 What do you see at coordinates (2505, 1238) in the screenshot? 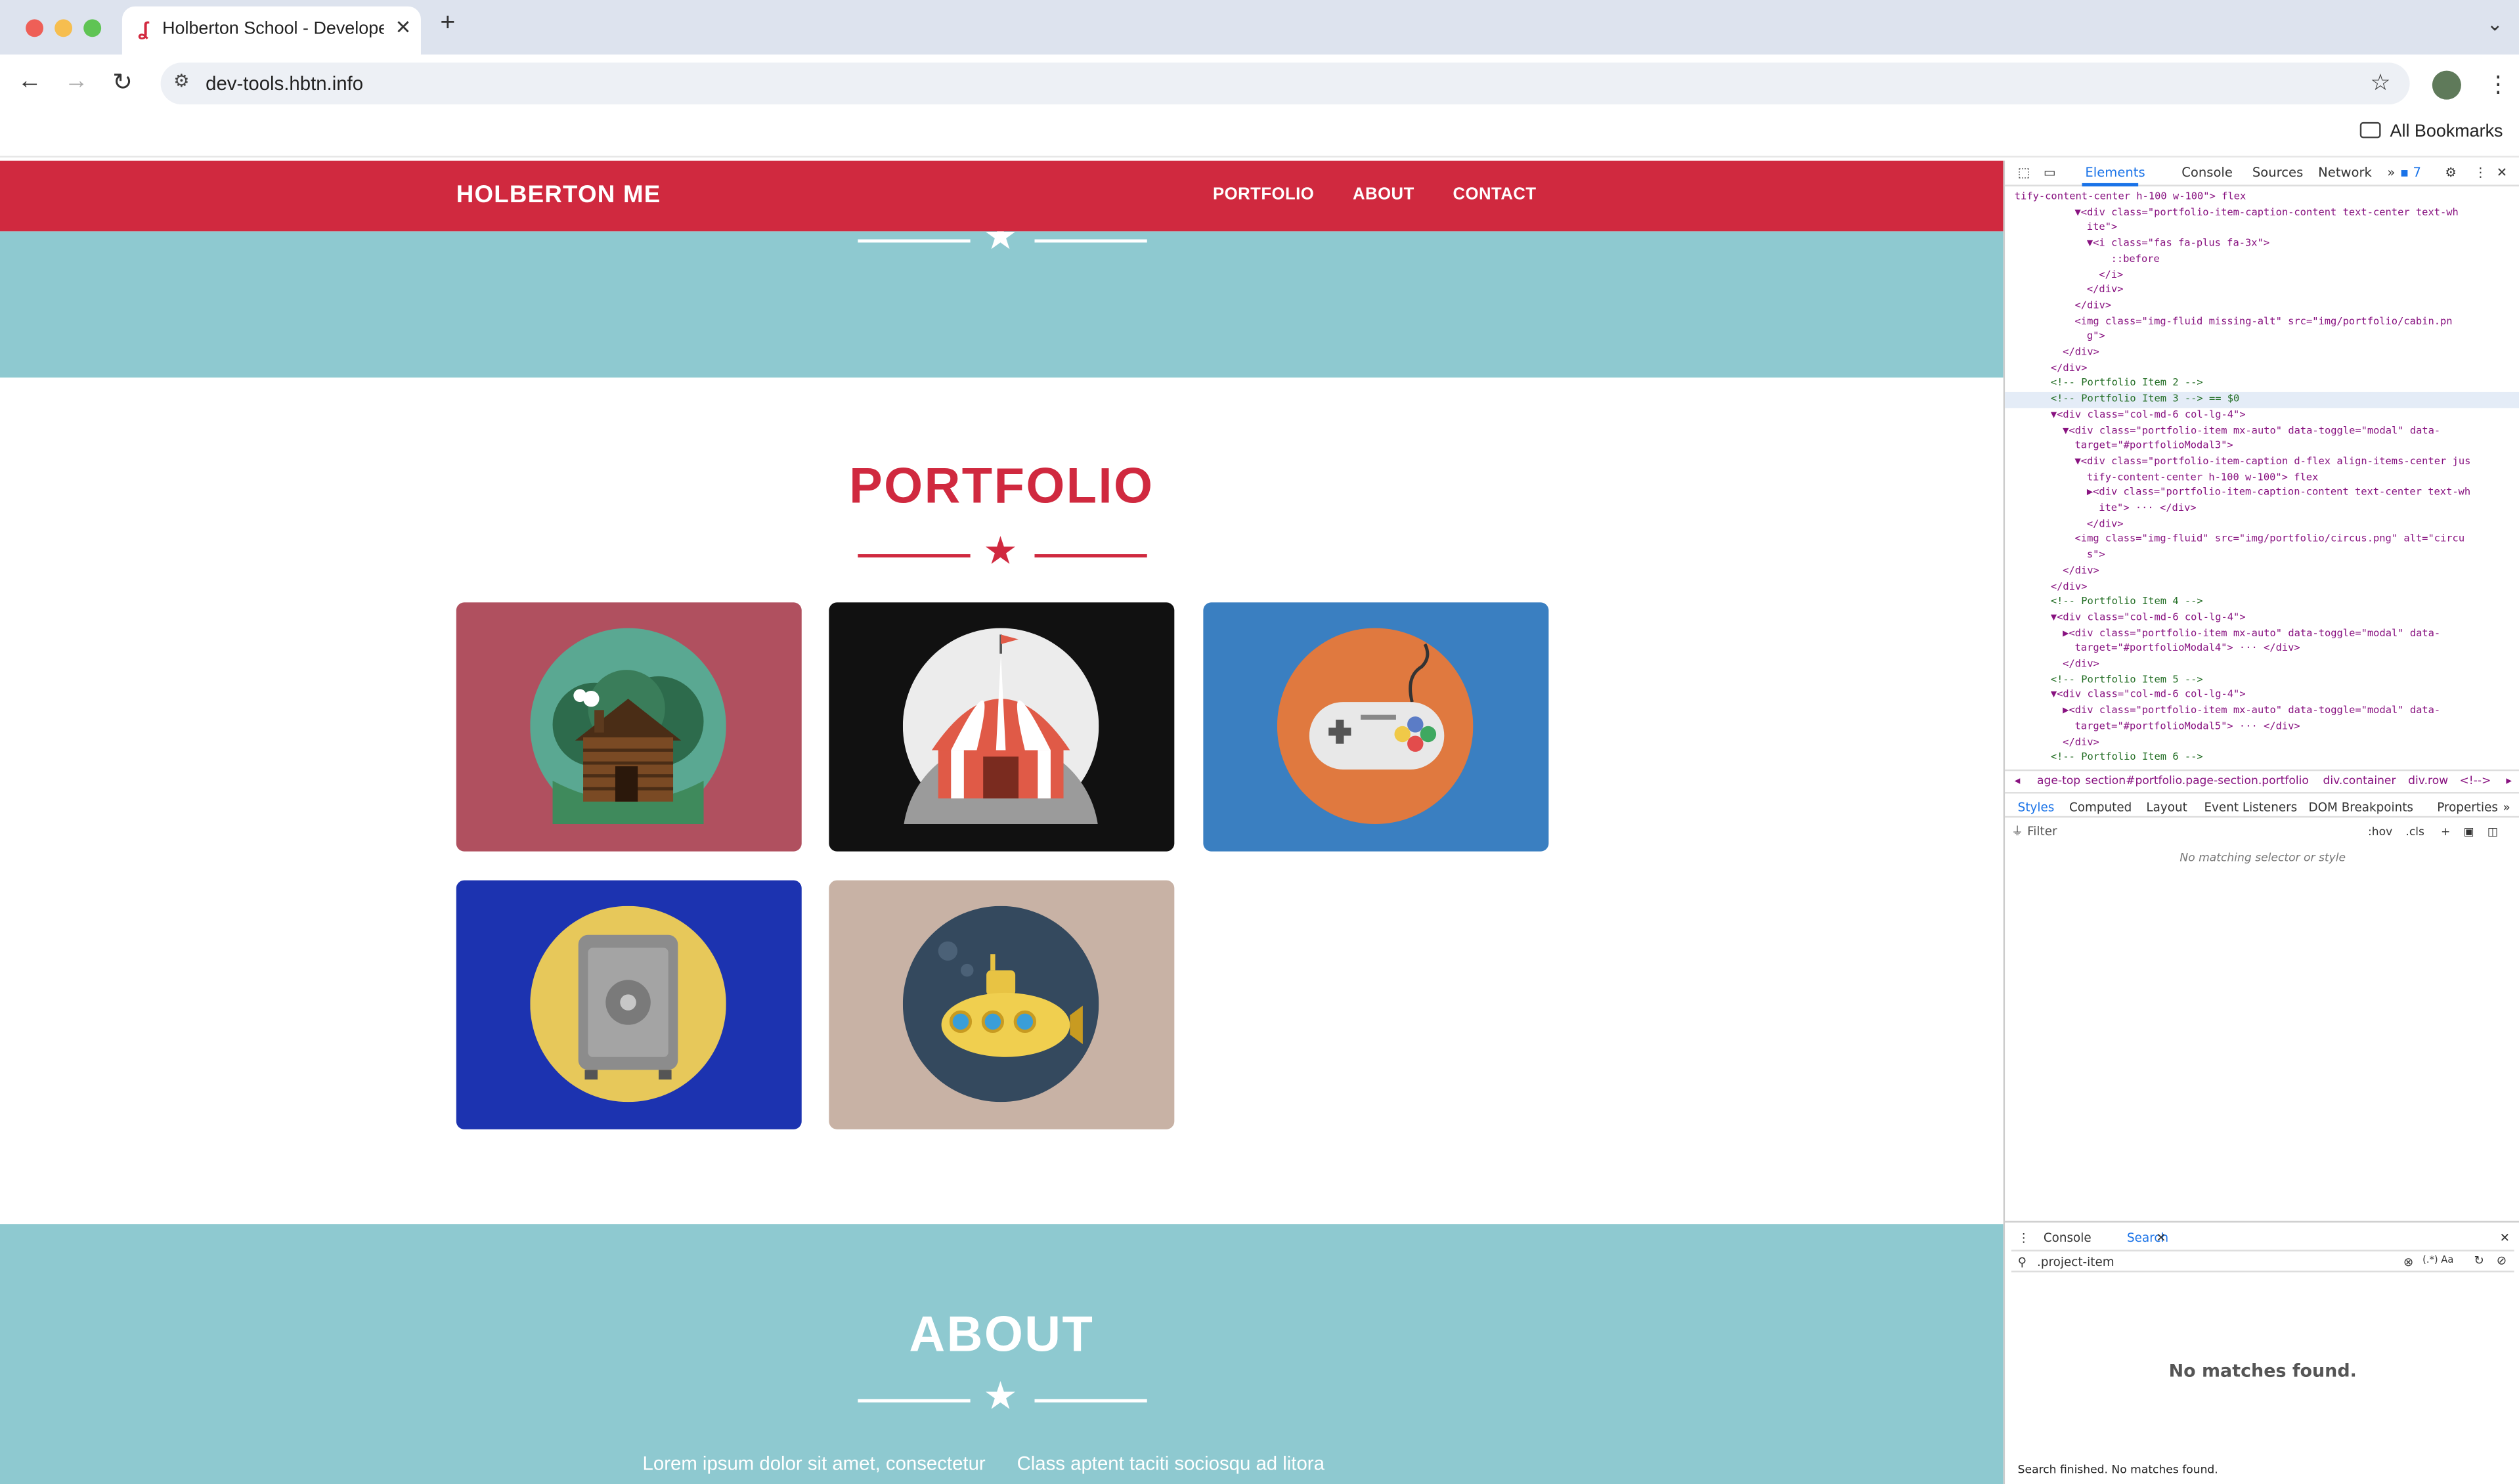
I see `close-drawer-icon: ✕` at bounding box center [2505, 1238].